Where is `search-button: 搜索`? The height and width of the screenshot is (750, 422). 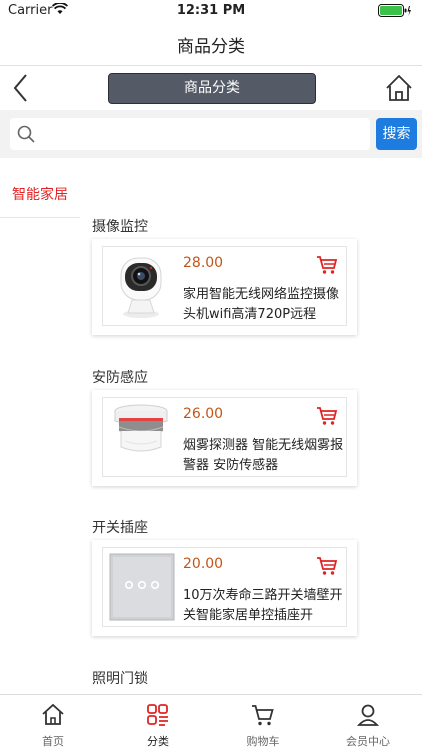
search-button: 搜索 is located at coordinates (396, 134).